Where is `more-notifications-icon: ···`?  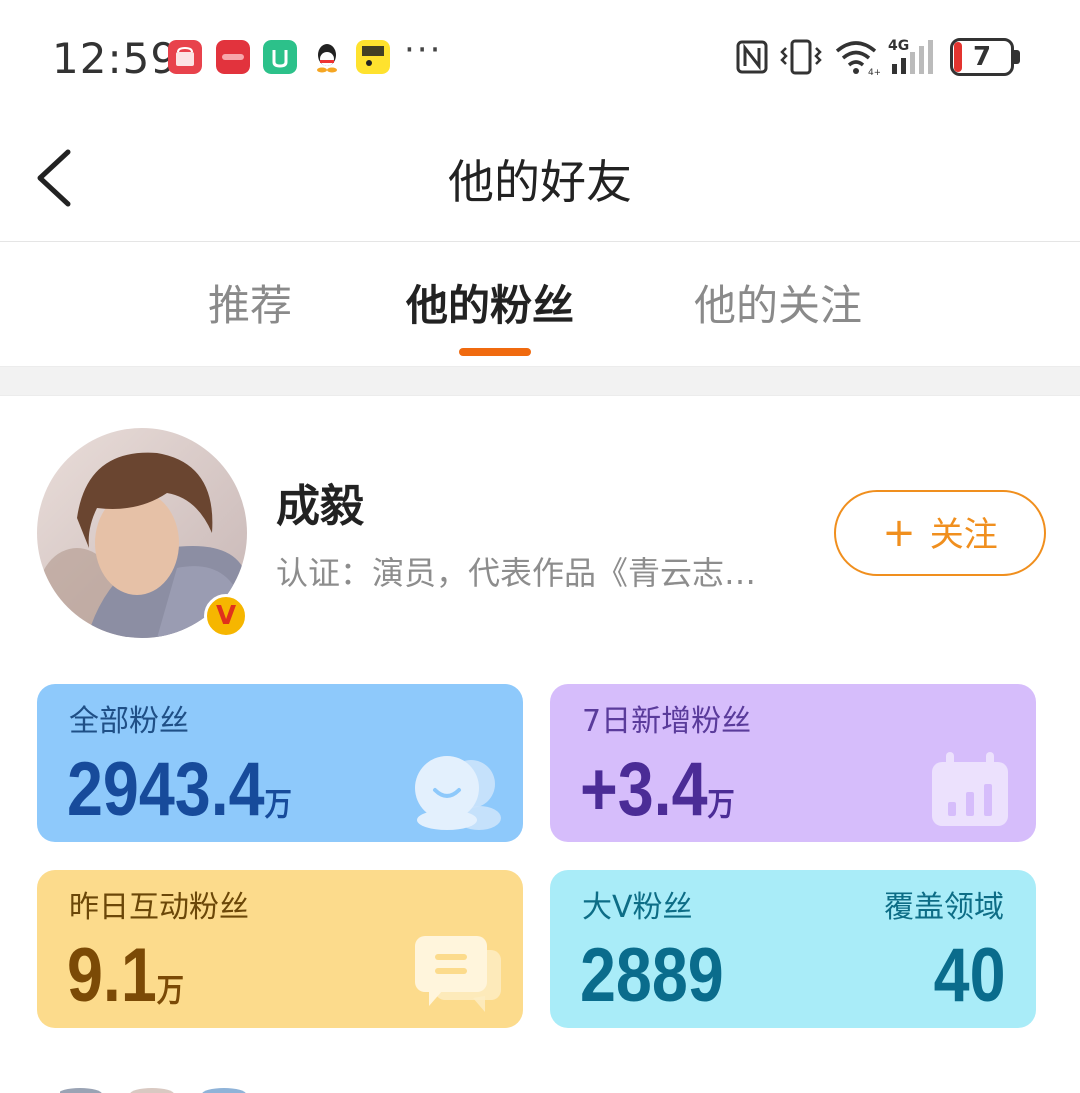
more-notifications-icon: ··· is located at coordinates (423, 50).